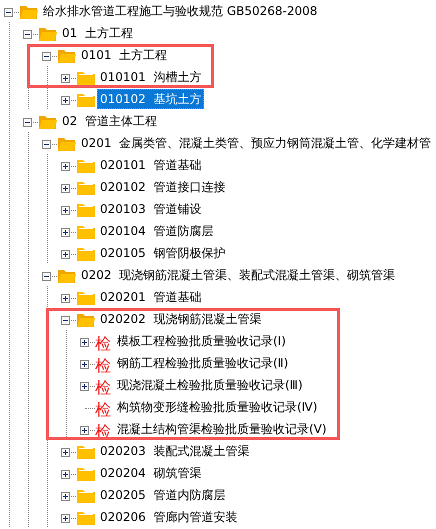  I want to click on tree-item: 混凝土结构管渠检验批质量验收记录(Ⅴ), so click(222, 429).